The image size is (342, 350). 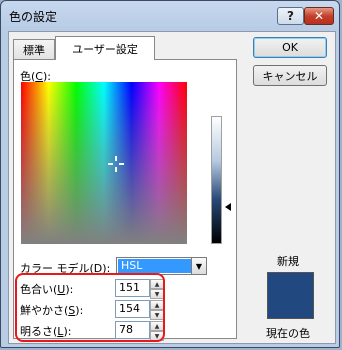 I want to click on color-preview-swatch, so click(x=290, y=295).